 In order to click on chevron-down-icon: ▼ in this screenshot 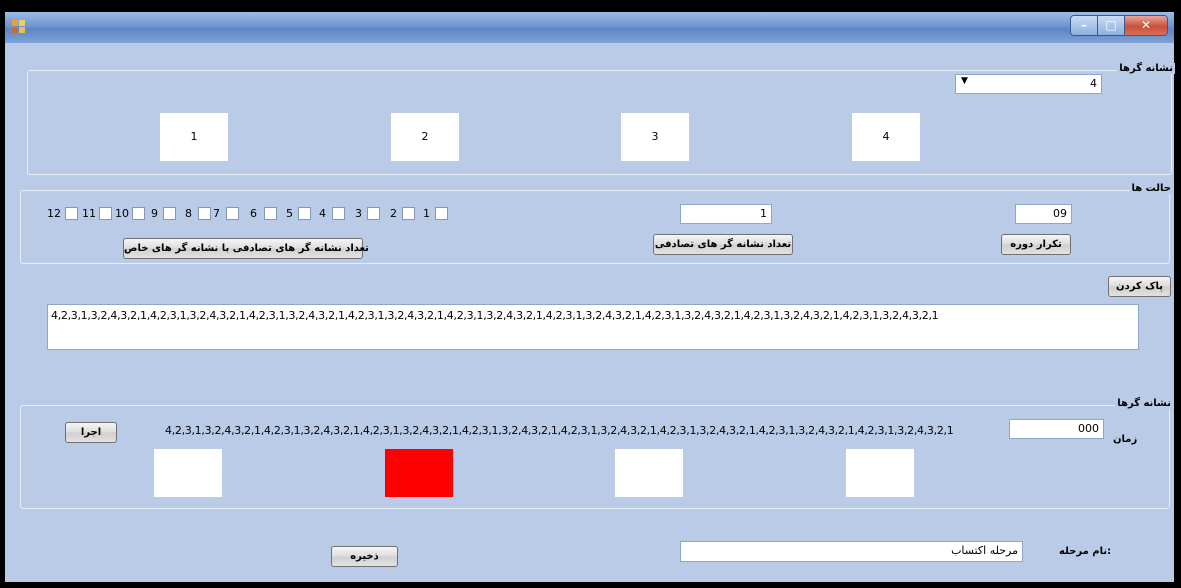, I will do `click(964, 81)`.